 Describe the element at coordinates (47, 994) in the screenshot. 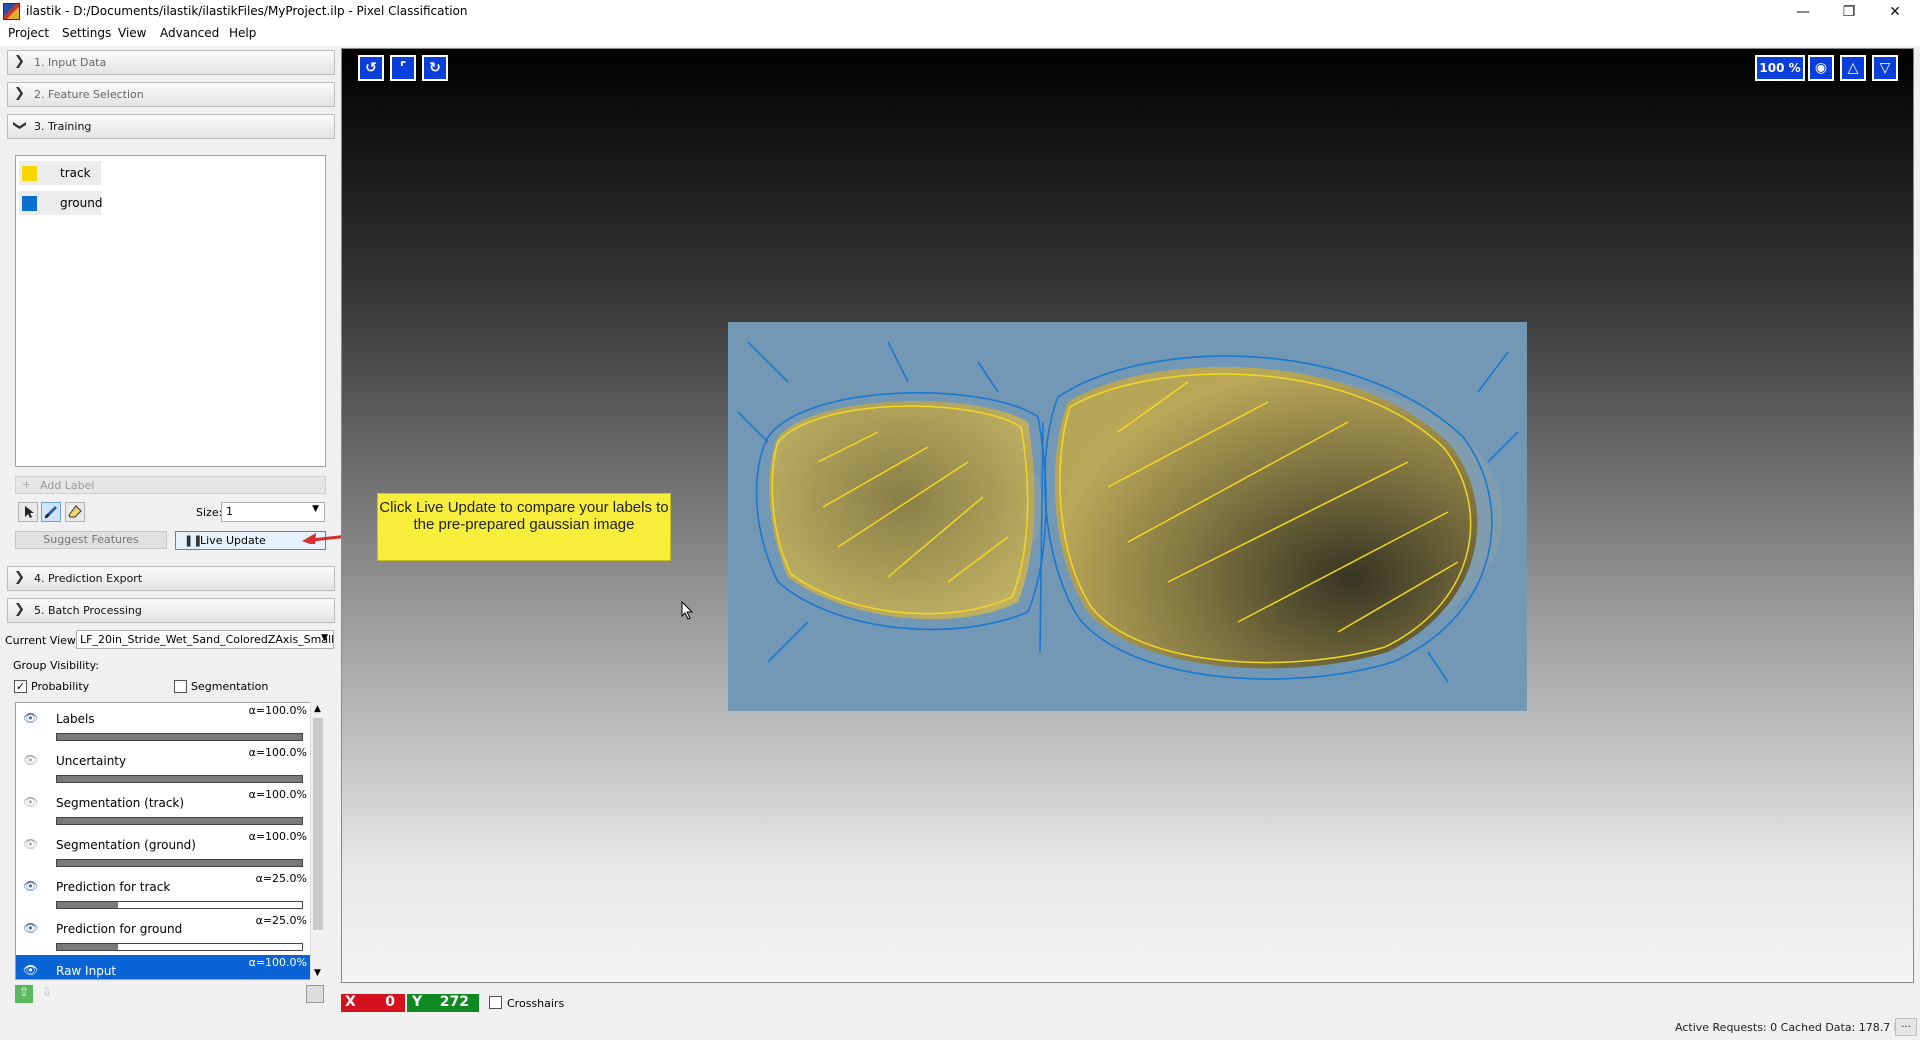

I see `move-layer-down-icon: ⇩` at that location.